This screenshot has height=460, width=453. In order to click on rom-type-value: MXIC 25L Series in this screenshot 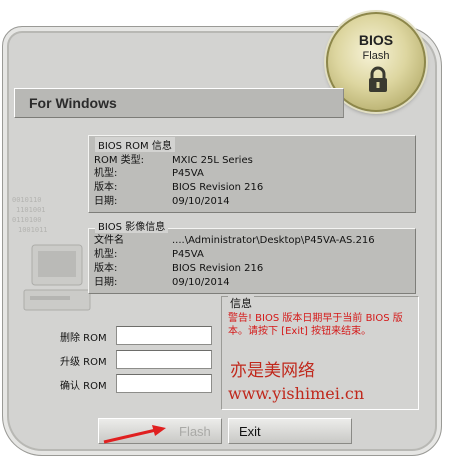, I will do `click(212, 160)`.